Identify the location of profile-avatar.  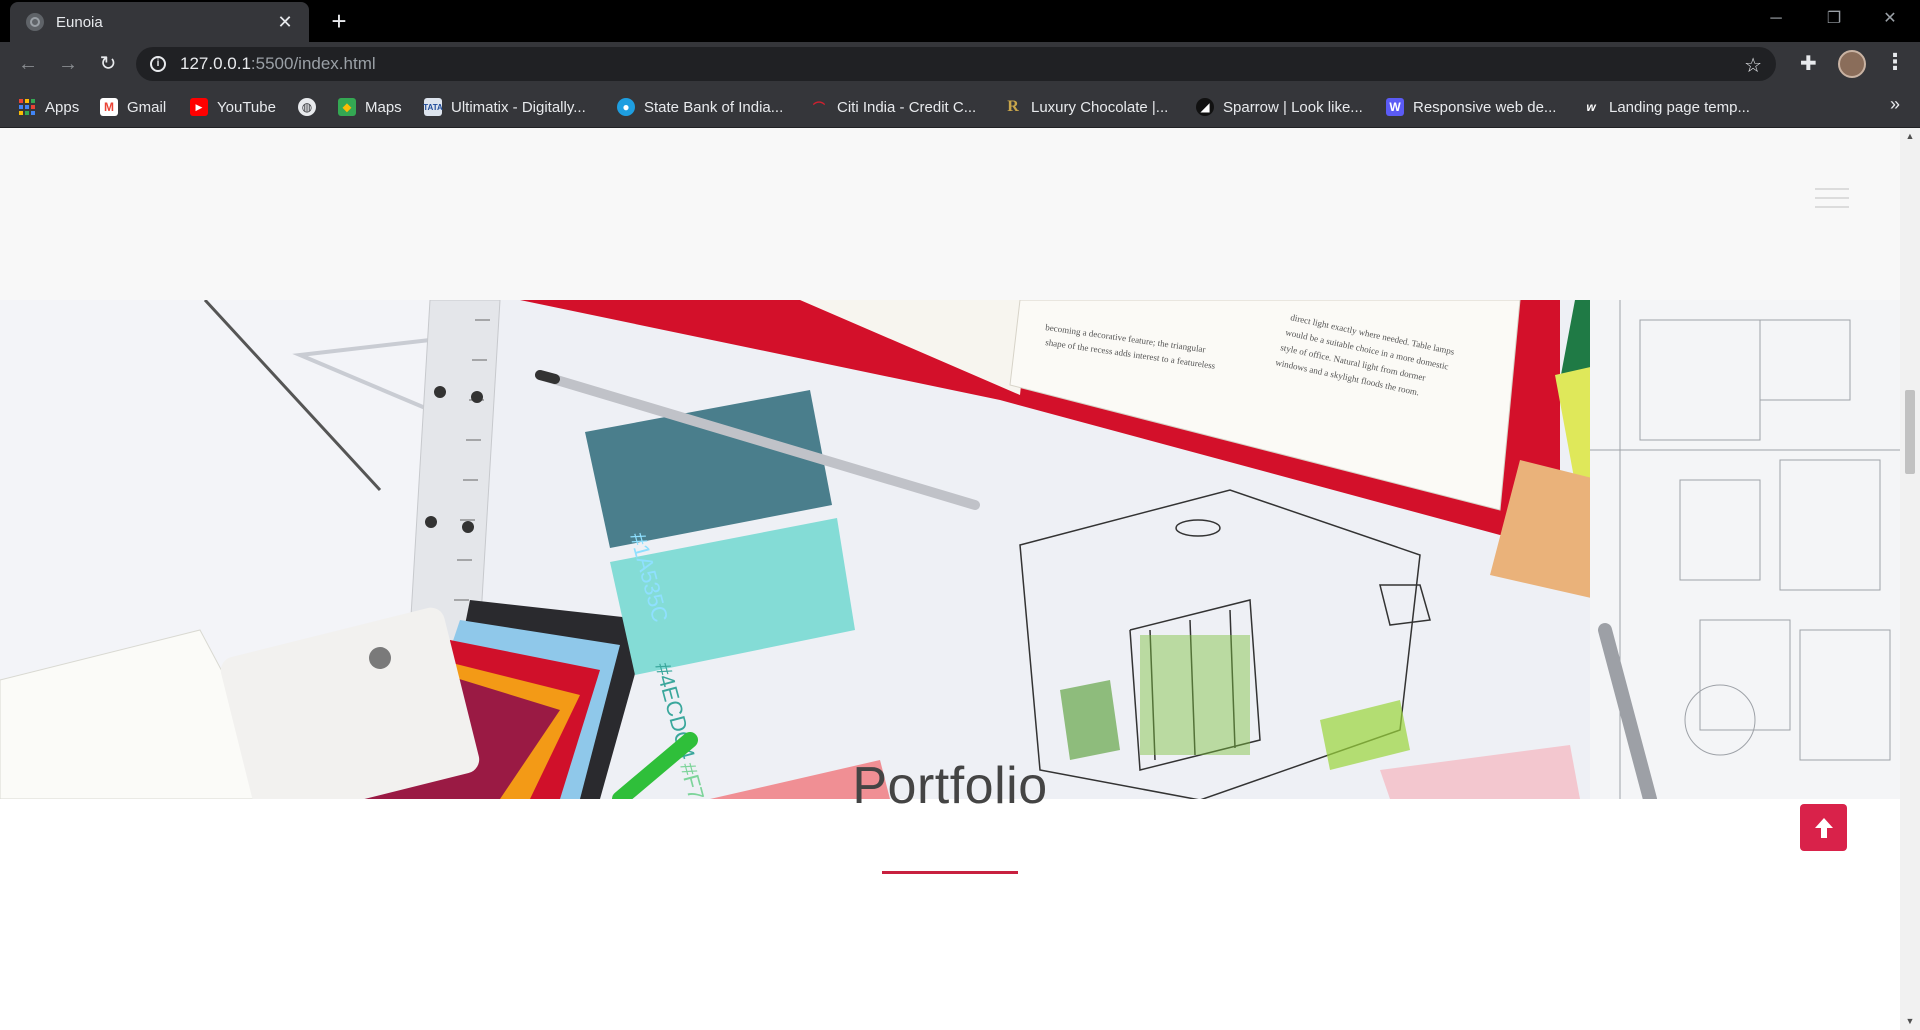
(1852, 64).